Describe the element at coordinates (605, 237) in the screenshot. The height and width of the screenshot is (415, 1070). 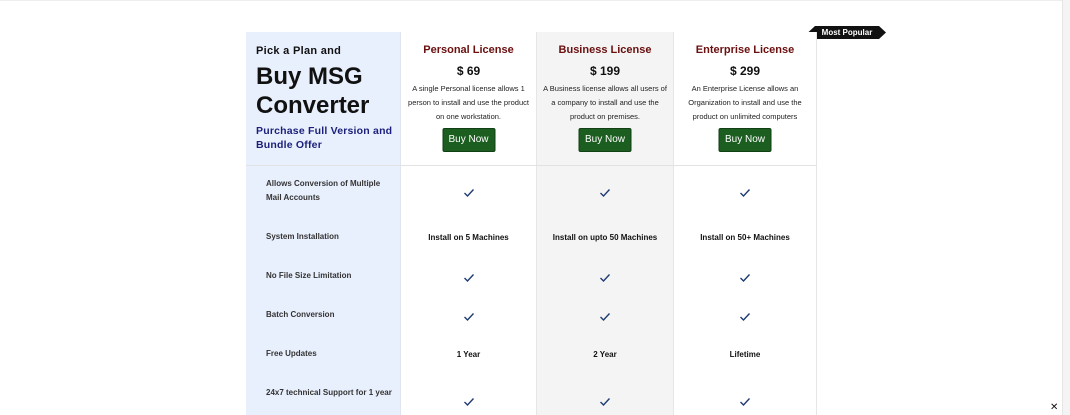
I see `installation-value: Install on upto 50 Machines` at that location.